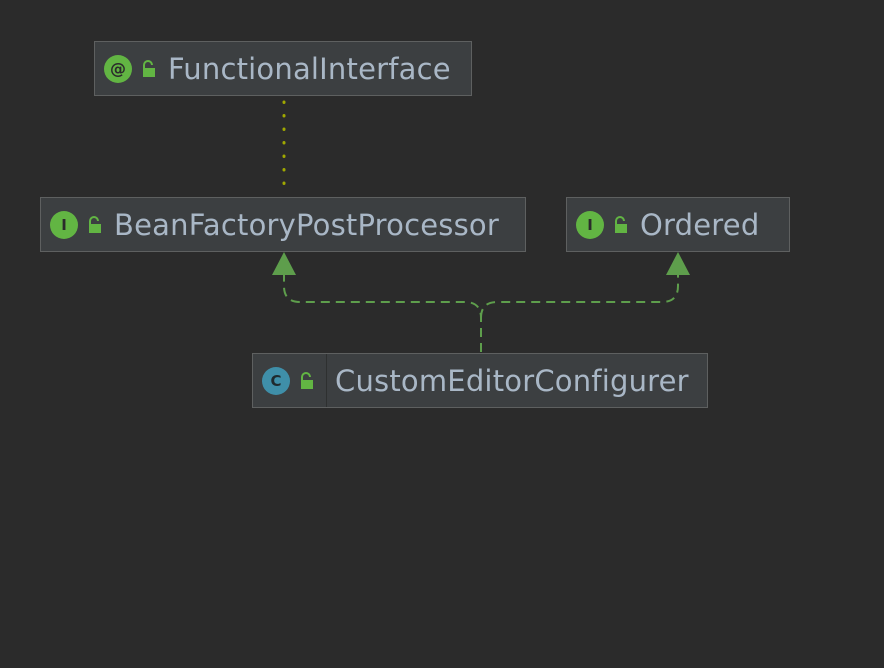  I want to click on node-ordered: I Ordered, so click(678, 224).